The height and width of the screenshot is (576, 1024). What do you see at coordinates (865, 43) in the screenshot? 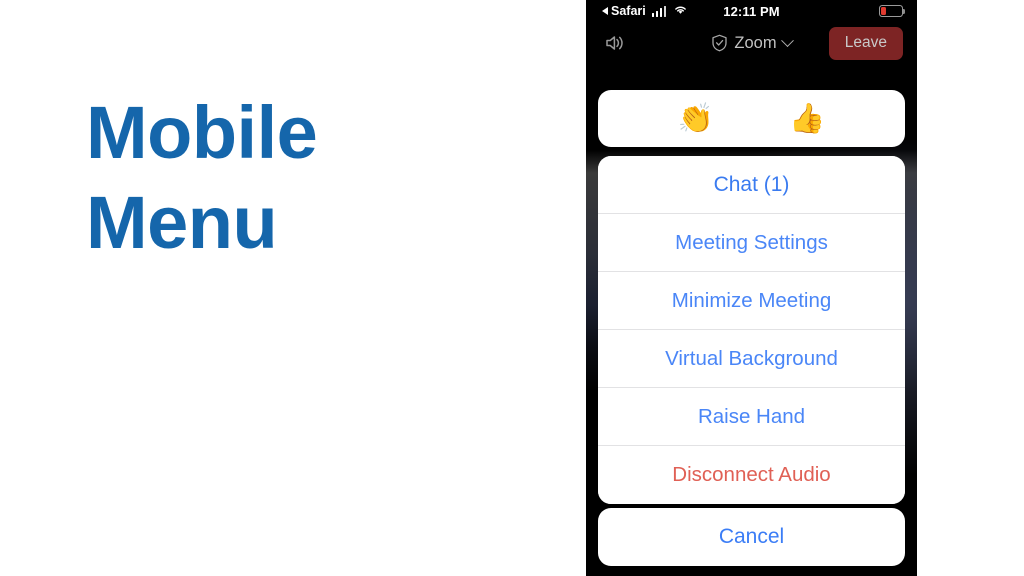
I see `leave-button: Leave` at bounding box center [865, 43].